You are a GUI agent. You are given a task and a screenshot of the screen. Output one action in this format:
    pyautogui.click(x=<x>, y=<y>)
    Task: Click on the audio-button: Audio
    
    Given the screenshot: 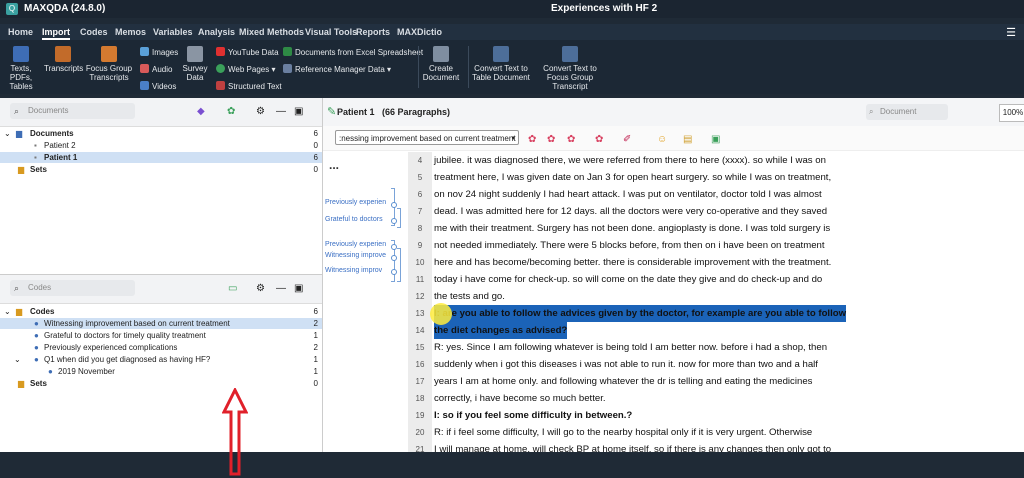 What is the action you would take?
    pyautogui.click(x=156, y=69)
    